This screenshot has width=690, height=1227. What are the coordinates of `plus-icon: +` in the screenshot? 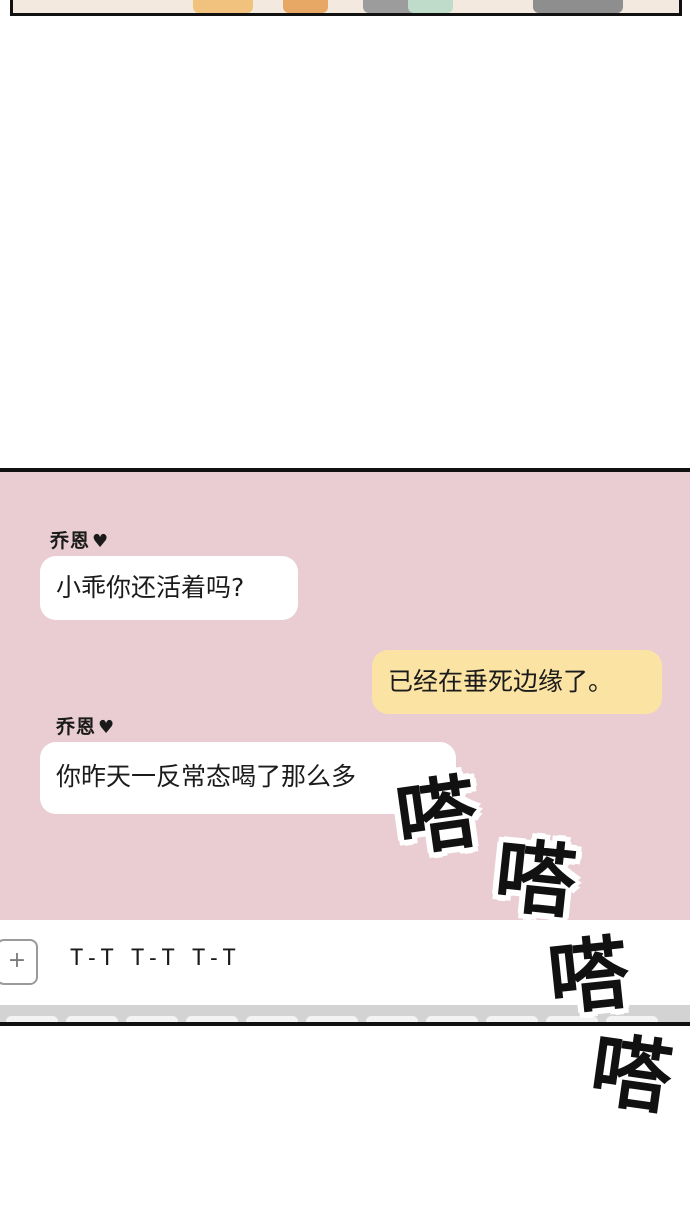 It's located at (17, 960).